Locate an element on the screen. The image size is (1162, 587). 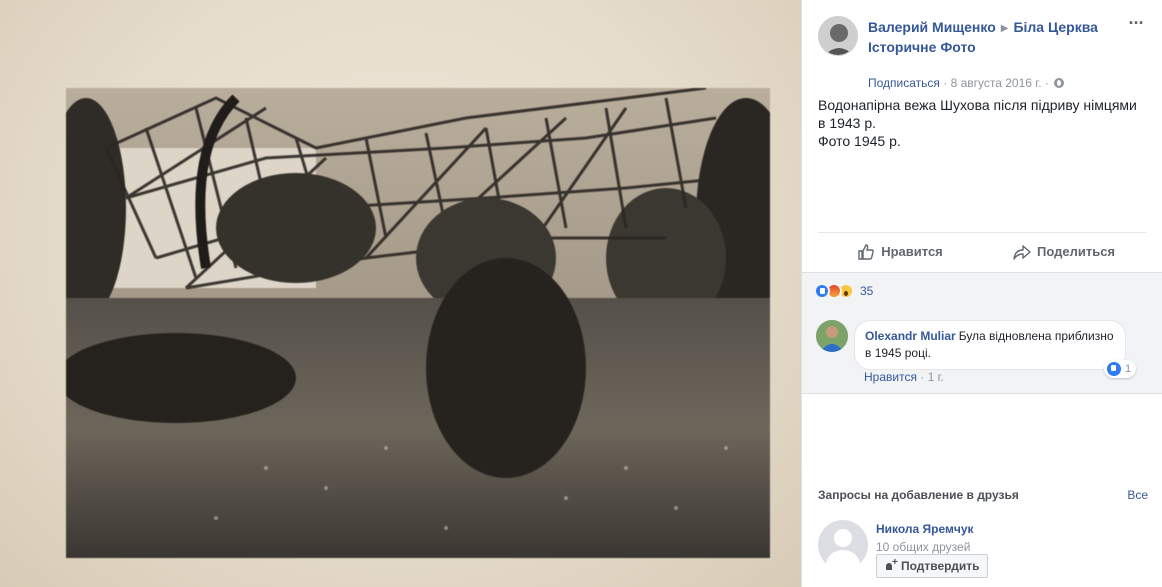
ellipsis-icon: ··· is located at coordinates (1136, 25).